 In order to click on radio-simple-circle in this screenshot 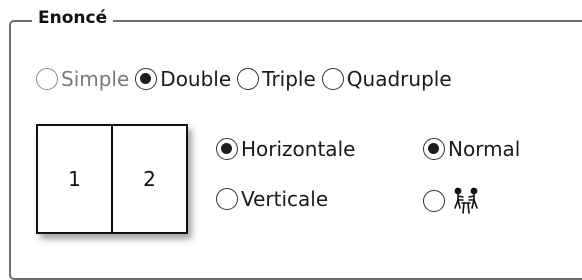, I will do `click(47, 79)`.